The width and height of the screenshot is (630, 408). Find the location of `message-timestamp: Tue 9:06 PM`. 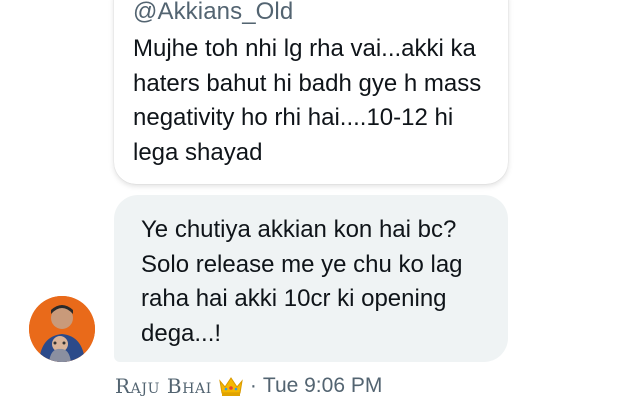

message-timestamp: Tue 9:06 PM is located at coordinates (322, 385).